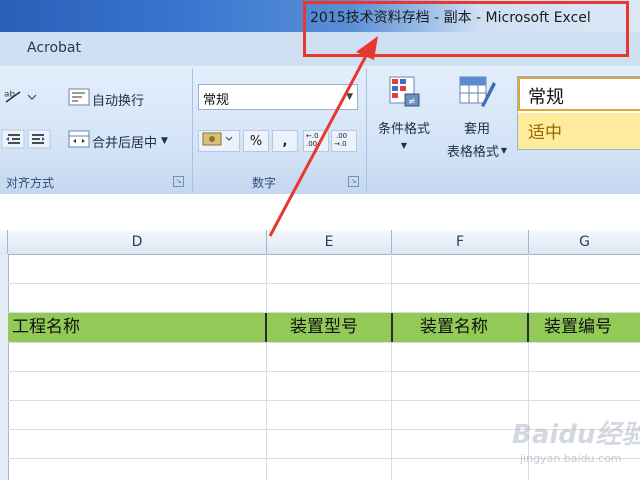  I want to click on merge-center-button: 合并后居中 ▼, so click(118, 141).